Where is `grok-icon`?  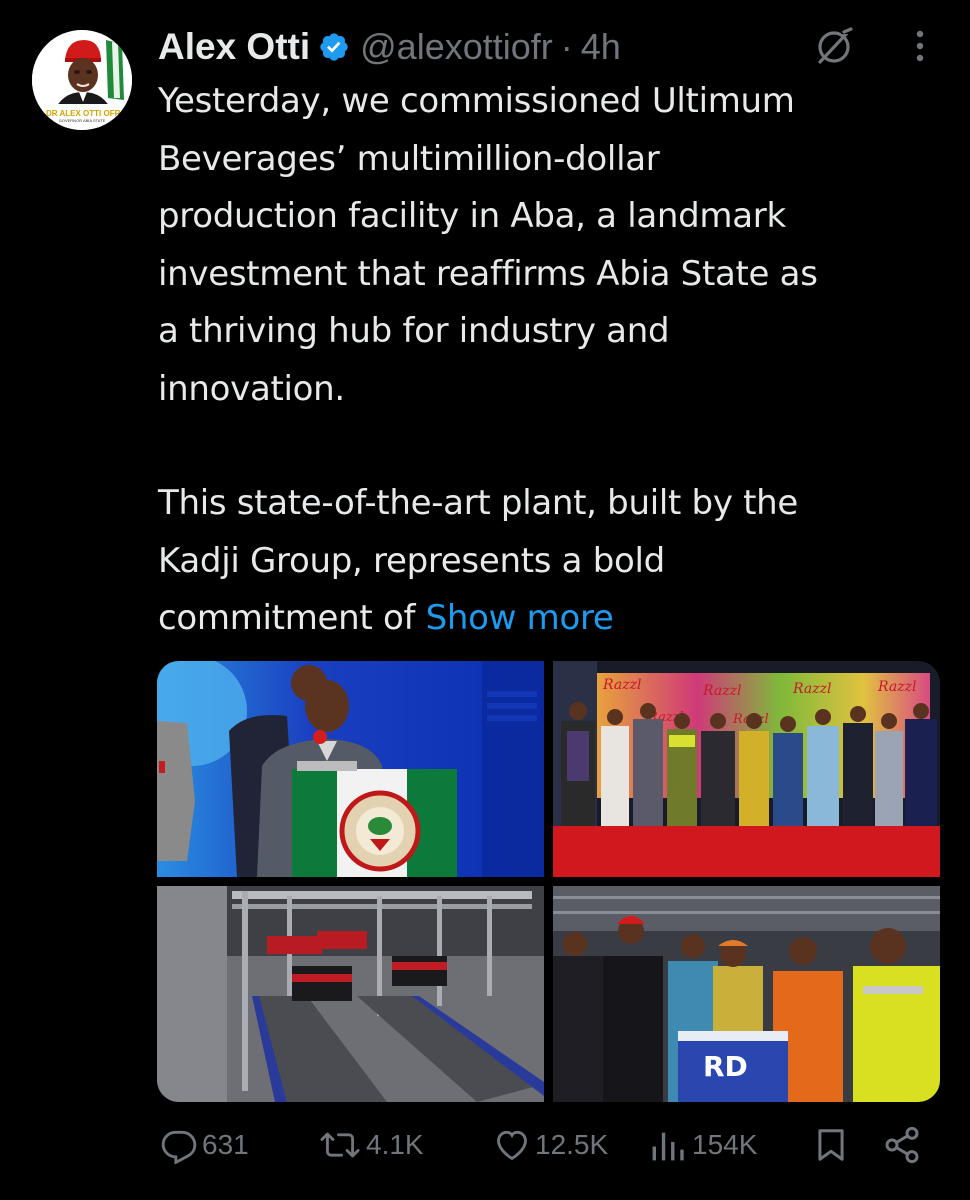 grok-icon is located at coordinates (835, 46).